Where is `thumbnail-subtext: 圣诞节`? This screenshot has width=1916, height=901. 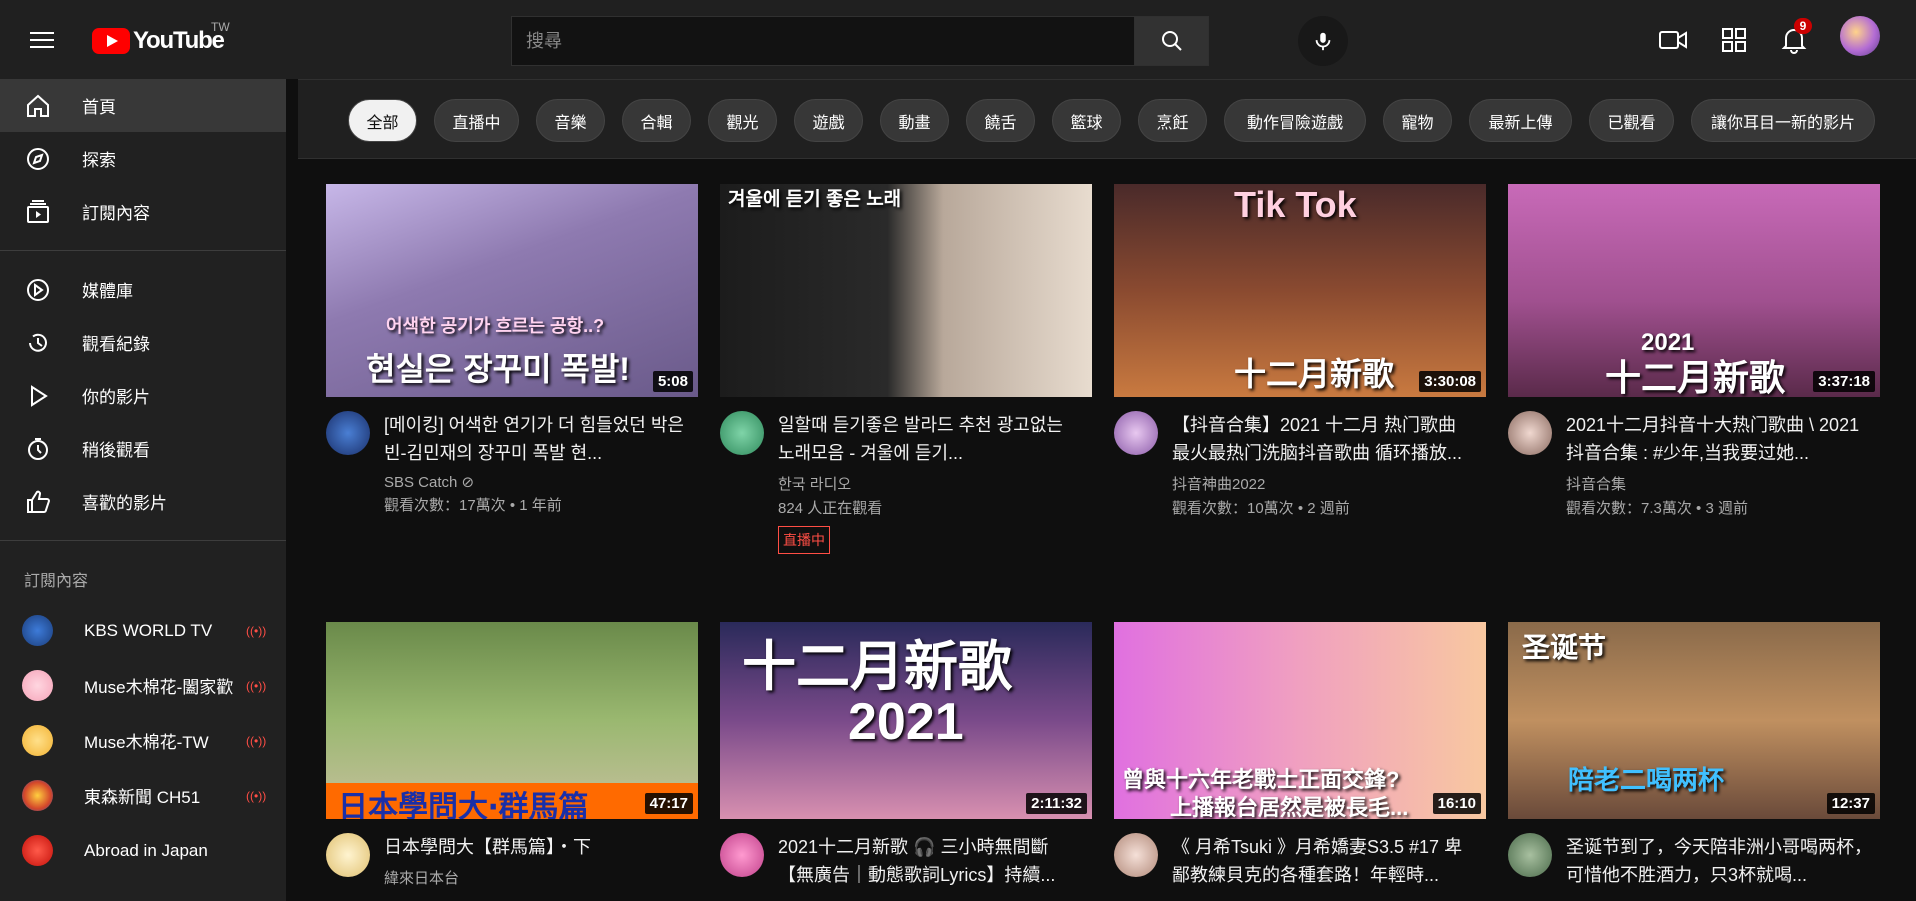 thumbnail-subtext: 圣诞节 is located at coordinates (1564, 647).